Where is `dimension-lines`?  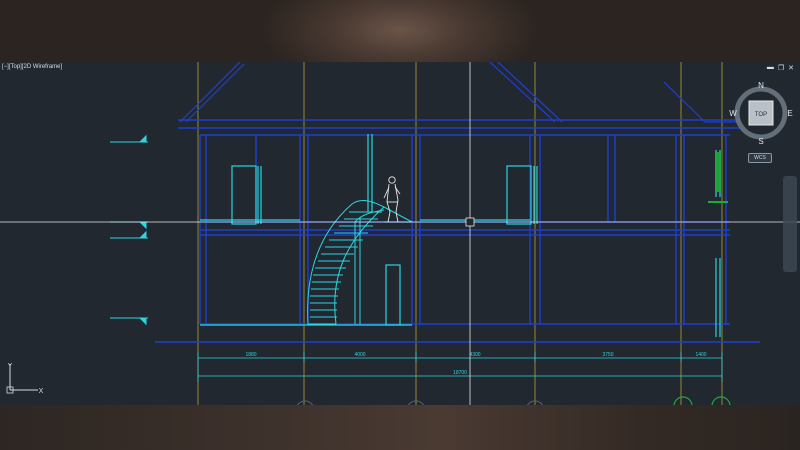
dimension-lines is located at coordinates (460, 367).